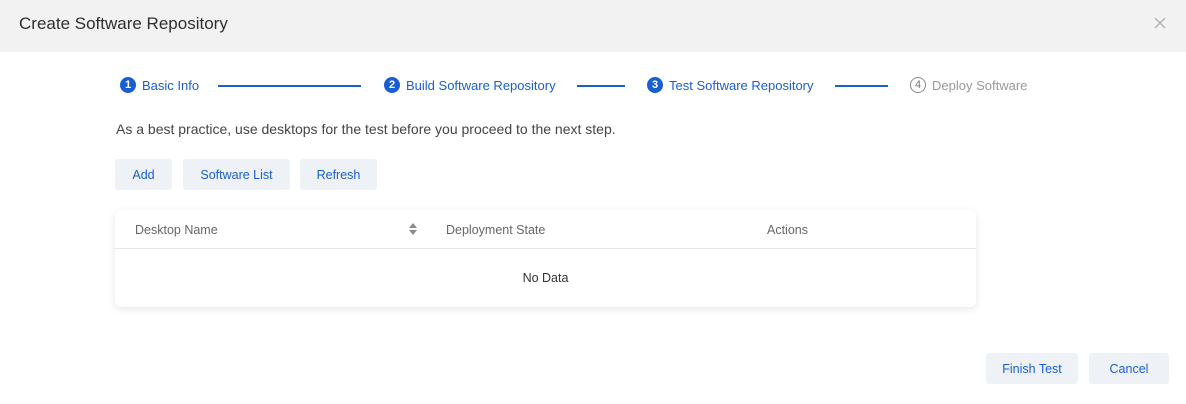 This screenshot has height=404, width=1186. Describe the element at coordinates (413, 229) in the screenshot. I see `sort-icon` at that location.